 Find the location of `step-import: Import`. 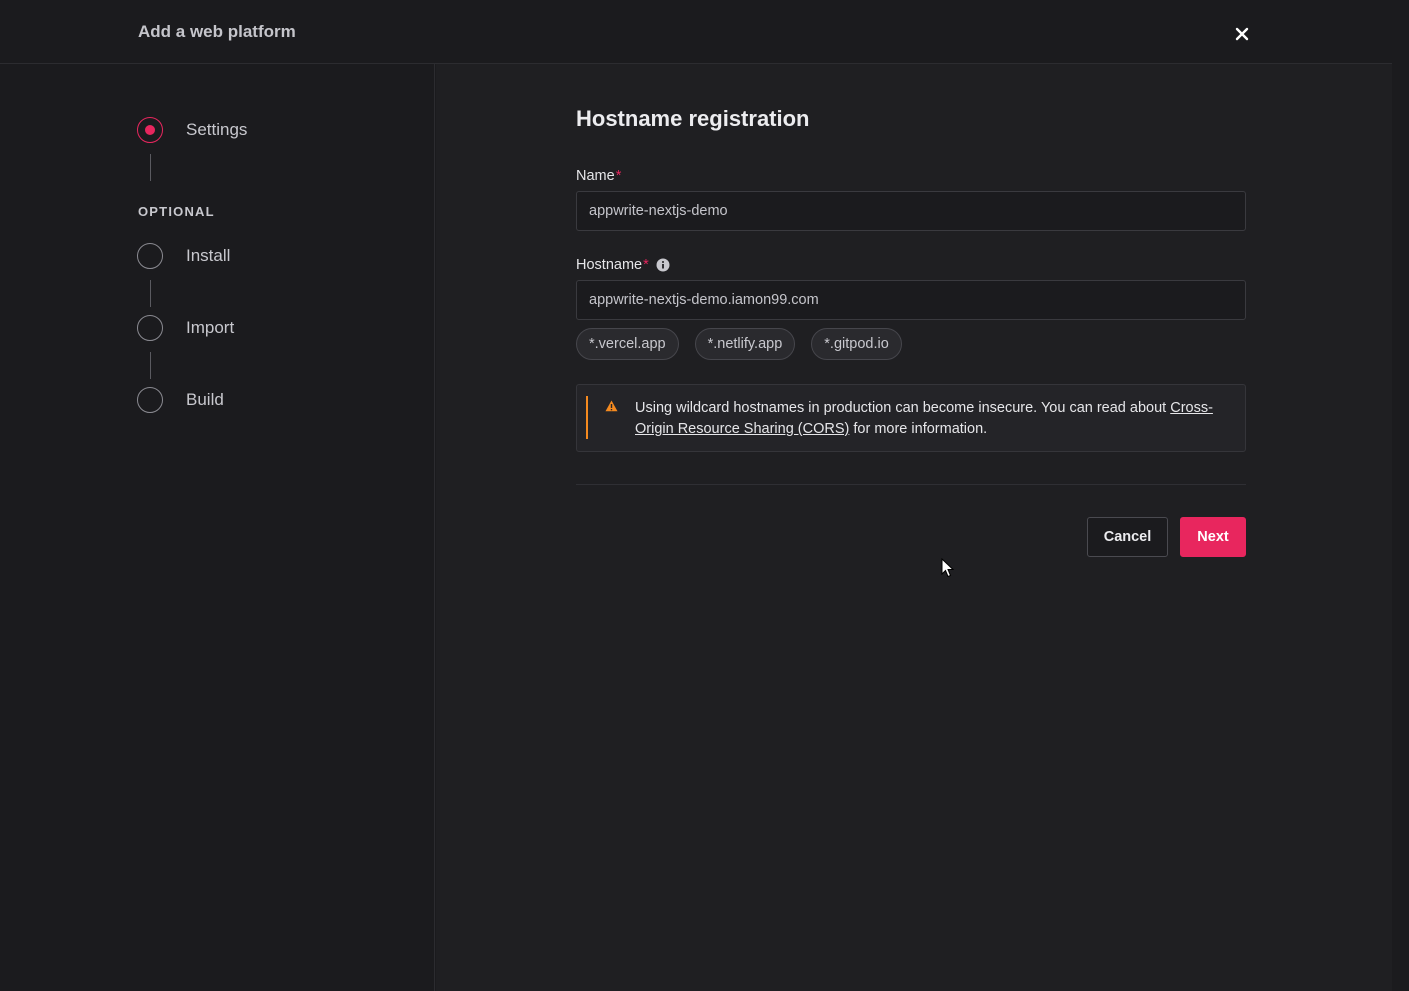

step-import: Import is located at coordinates (185, 328).